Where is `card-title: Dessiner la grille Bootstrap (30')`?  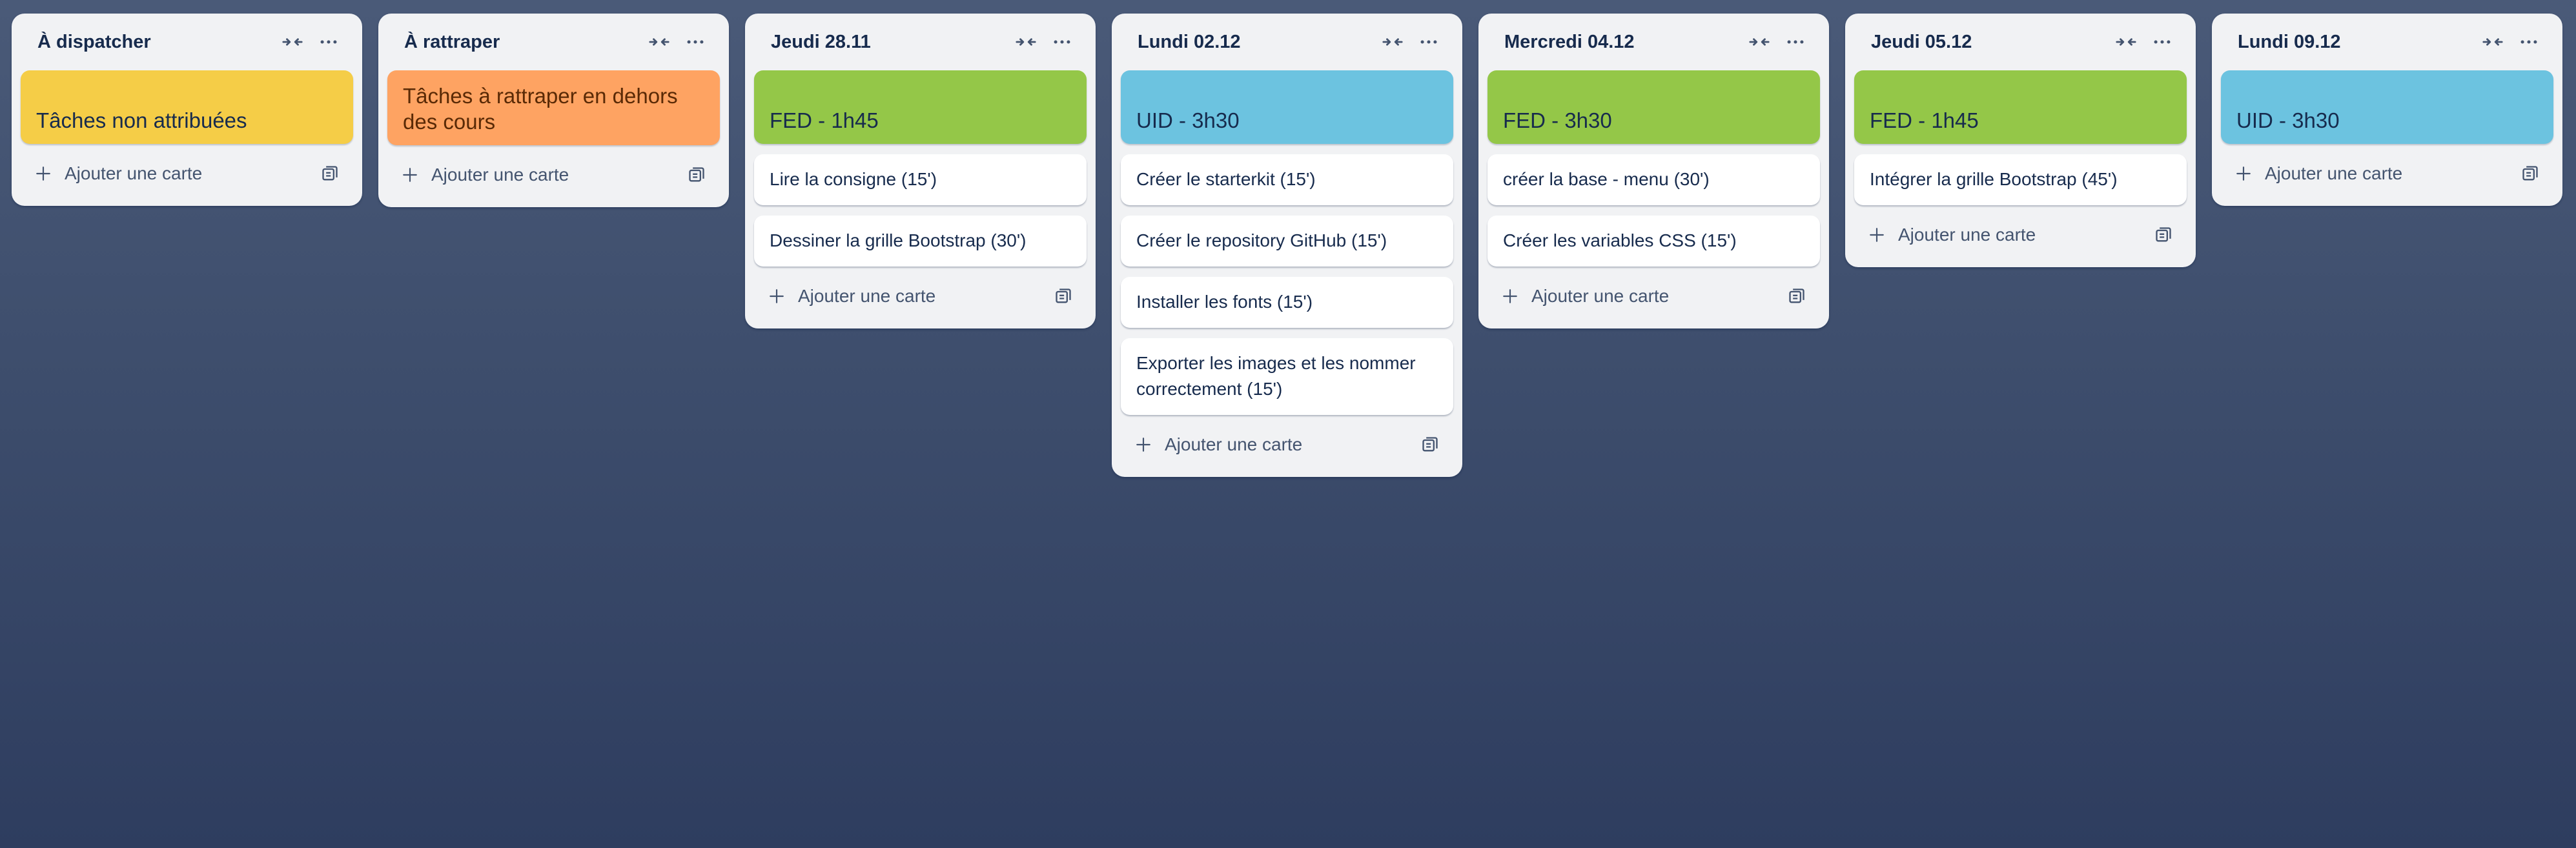
card-title: Dessiner la grille Bootstrap (30') is located at coordinates (899, 240).